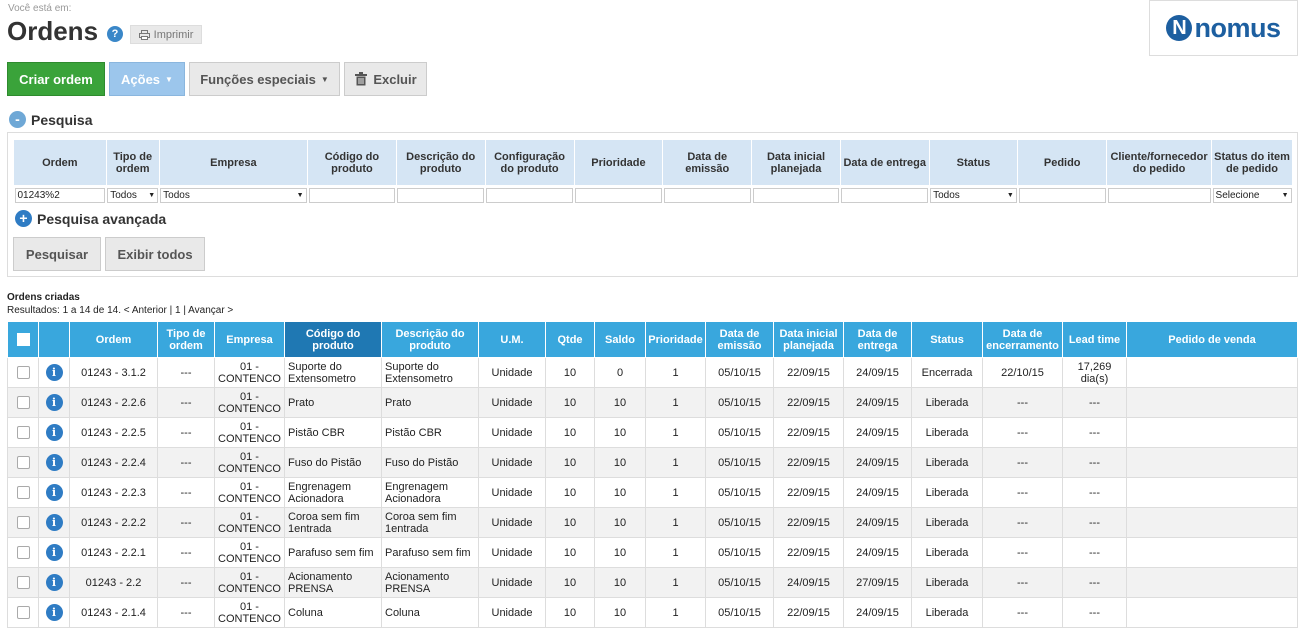 The height and width of the screenshot is (629, 1301). I want to click on priority-input, so click(618, 195).